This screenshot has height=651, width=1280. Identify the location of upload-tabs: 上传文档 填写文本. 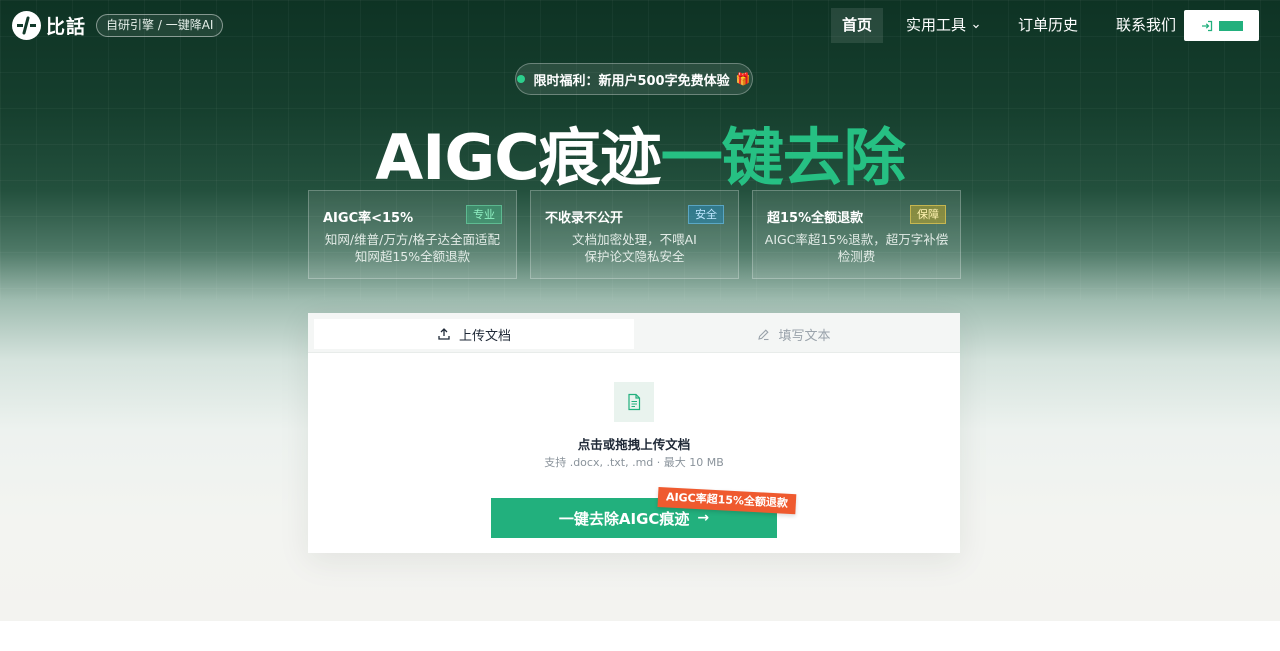
(634, 333).